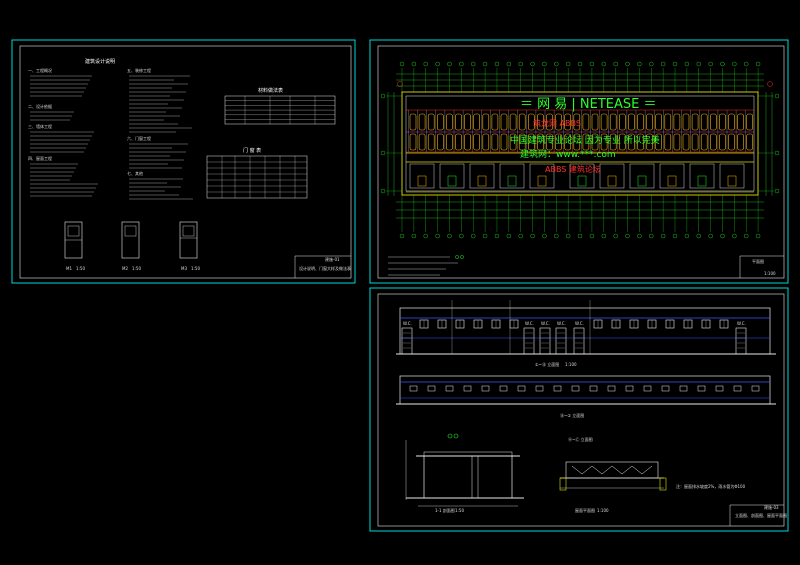  What do you see at coordinates (69, 268) in the screenshot?
I see `door-label-m1: M1` at bounding box center [69, 268].